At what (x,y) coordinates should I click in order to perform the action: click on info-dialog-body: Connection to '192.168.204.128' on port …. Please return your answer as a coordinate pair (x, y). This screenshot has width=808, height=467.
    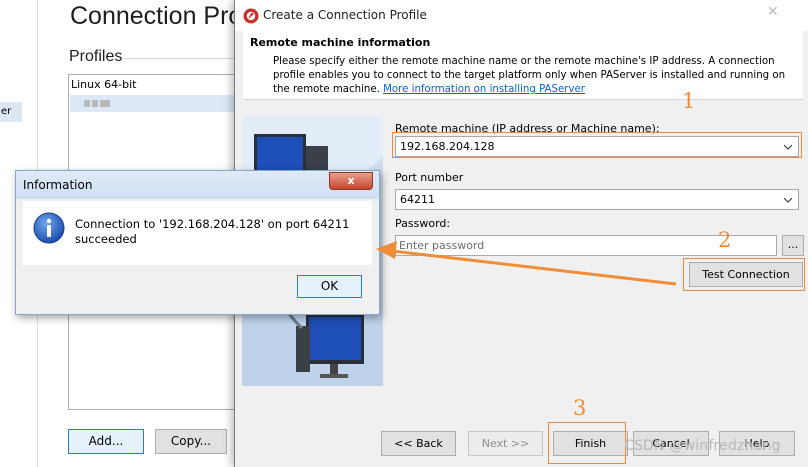
    Looking at the image, I should click on (197, 233).